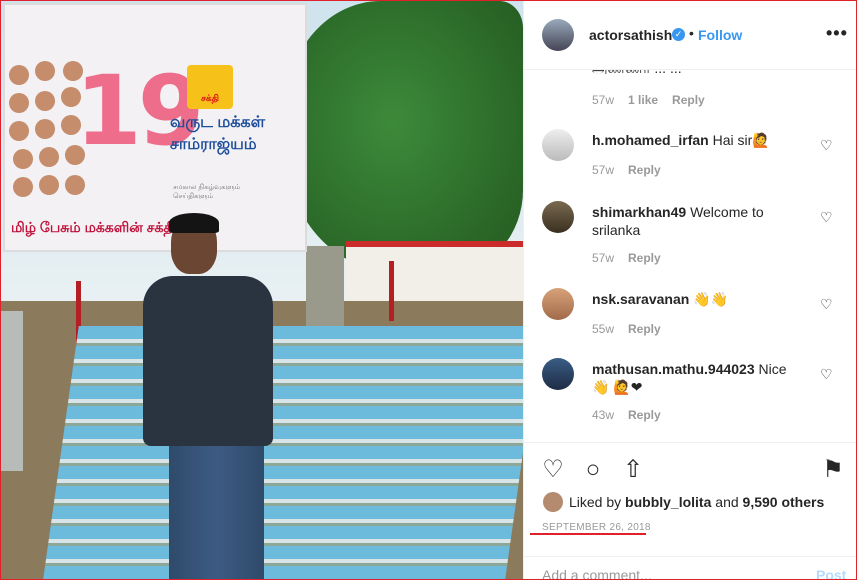 This screenshot has width=857, height=580. I want to click on comment-text: nsk.saravanan 👋👋, so click(702, 299).